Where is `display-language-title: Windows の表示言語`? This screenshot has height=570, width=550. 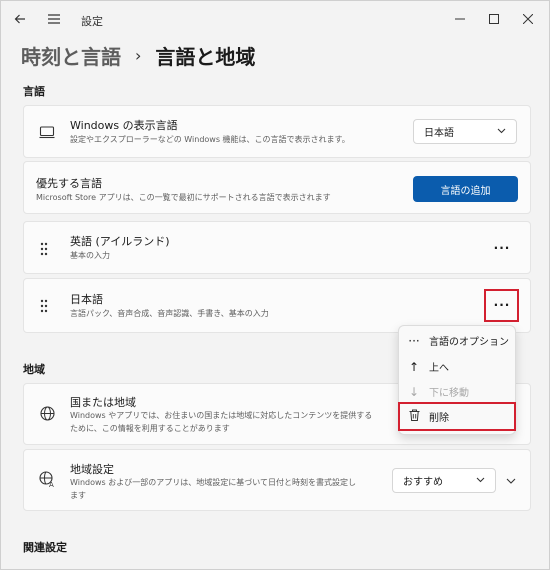 display-language-title: Windows の表示言語 is located at coordinates (124, 125).